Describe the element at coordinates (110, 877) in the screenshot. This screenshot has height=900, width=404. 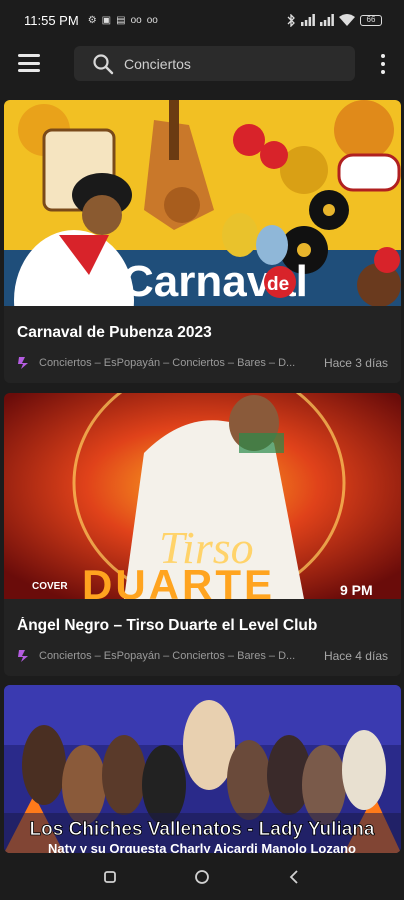
I see `recents-square-icon` at that location.